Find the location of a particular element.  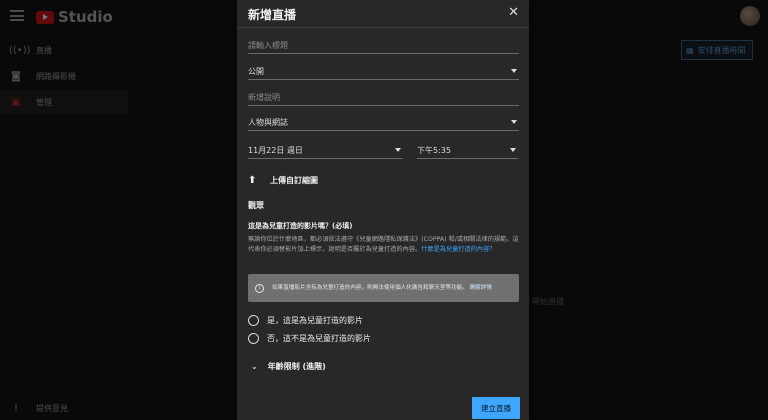

radio-made-for-kids-yes: 是，這是為兒童打造的影片 is located at coordinates (305, 320).